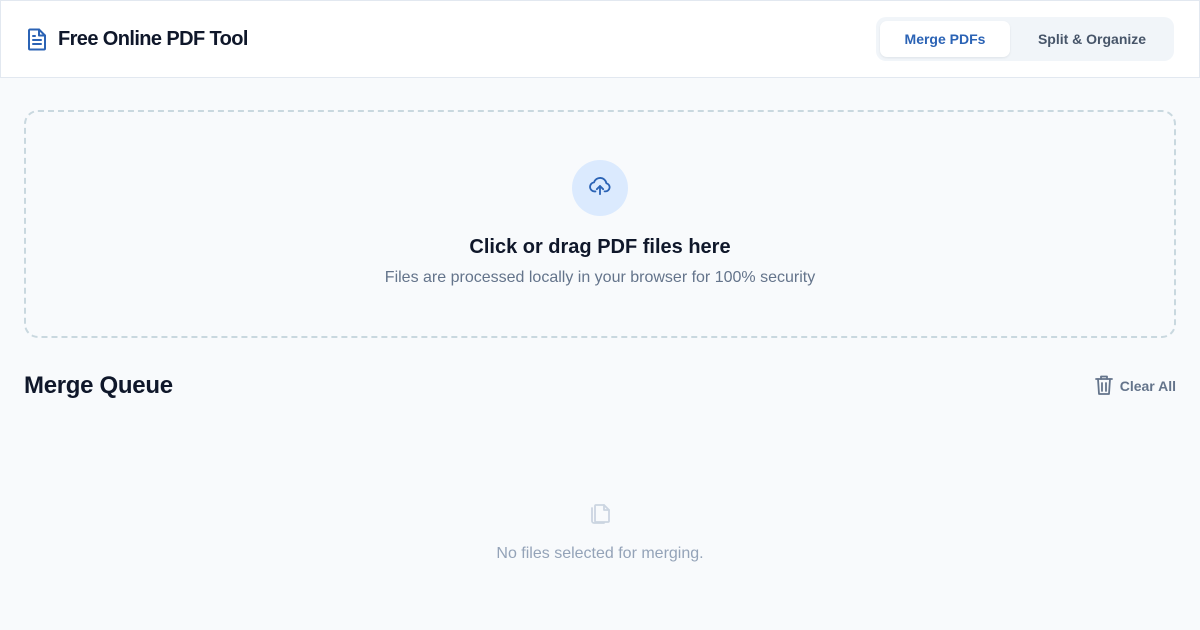 This screenshot has width=1200, height=630. Describe the element at coordinates (600, 531) in the screenshot. I see `empty-queue-state: No files selected for merging.` at that location.